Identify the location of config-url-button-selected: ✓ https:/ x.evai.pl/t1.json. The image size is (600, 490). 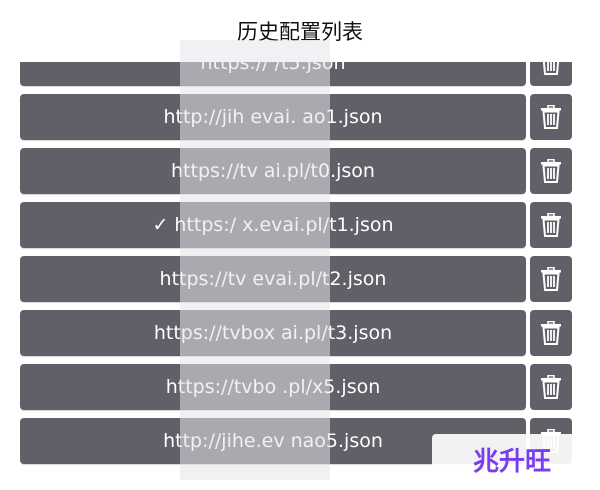
(273, 225).